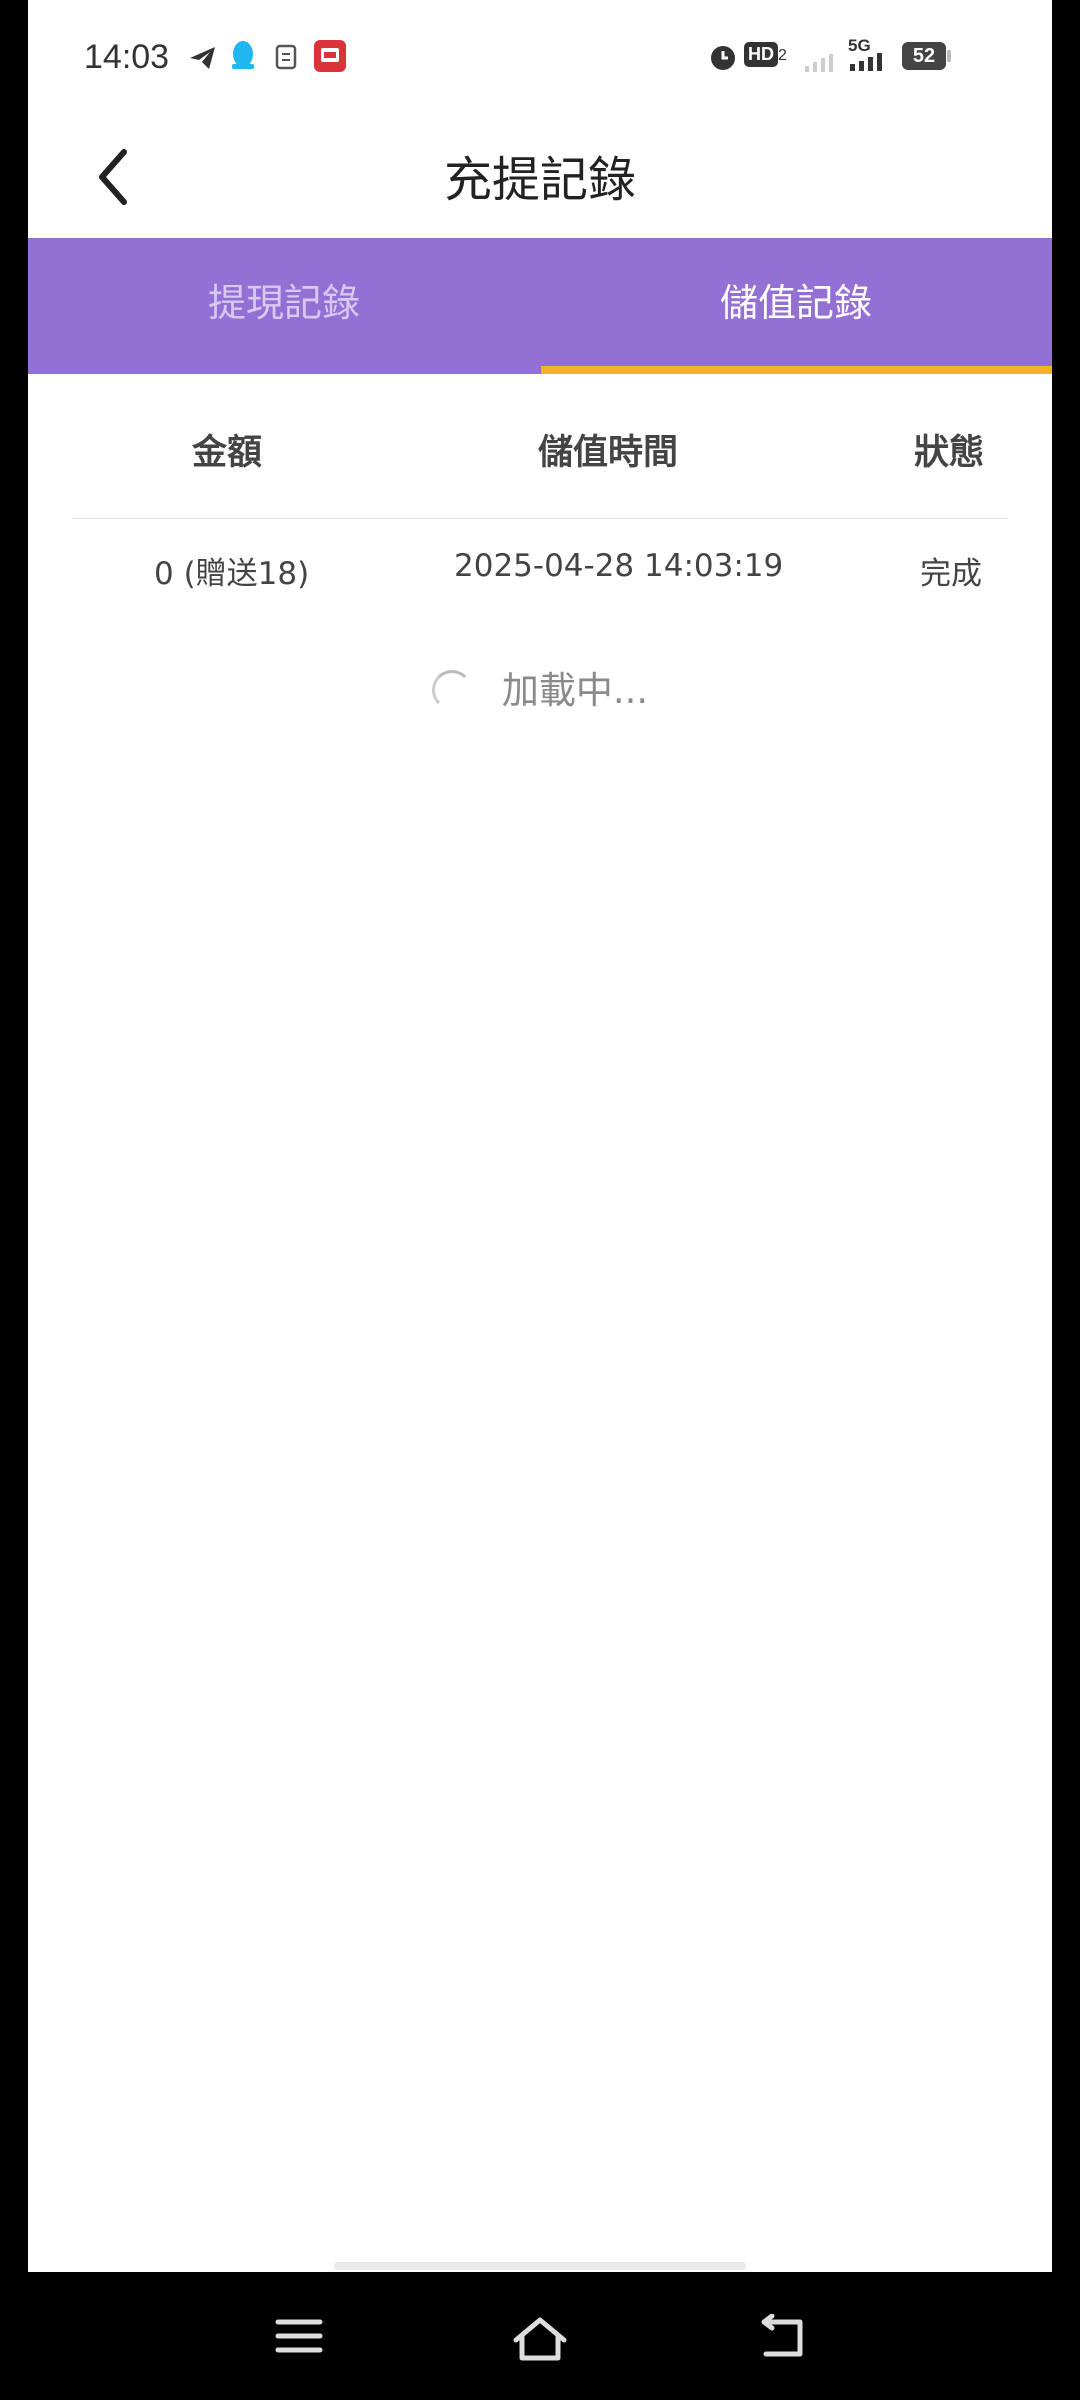  Describe the element at coordinates (286, 57) in the screenshot. I see `file-icon` at that location.